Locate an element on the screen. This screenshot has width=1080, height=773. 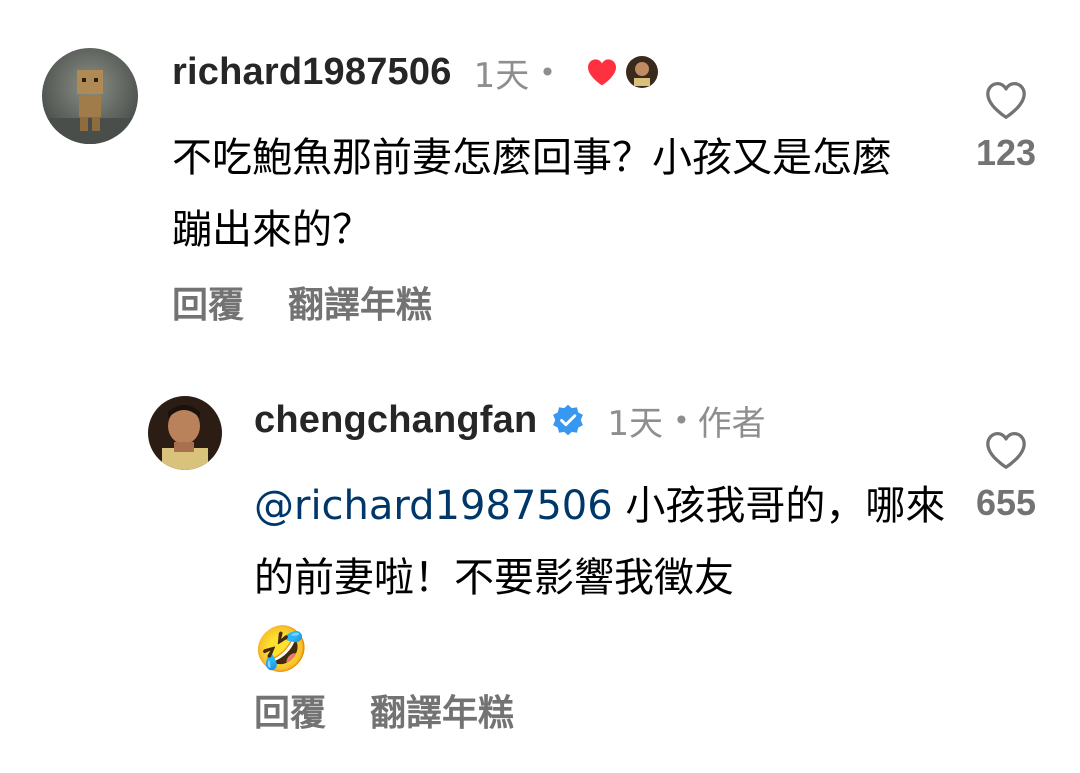
laughing-emoji-icon: 🤣 is located at coordinates (281, 649).